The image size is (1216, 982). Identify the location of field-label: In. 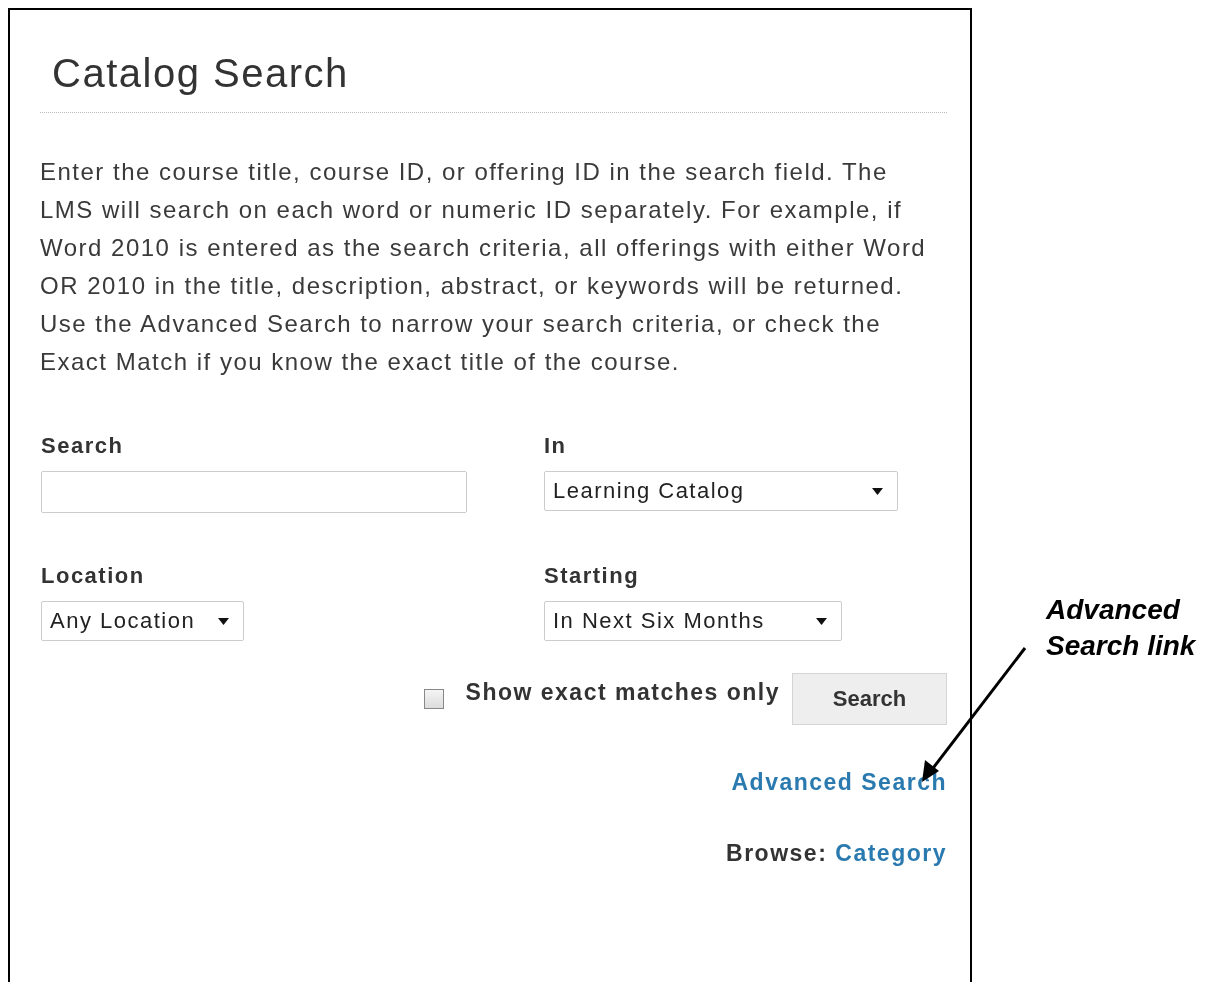
(556, 446).